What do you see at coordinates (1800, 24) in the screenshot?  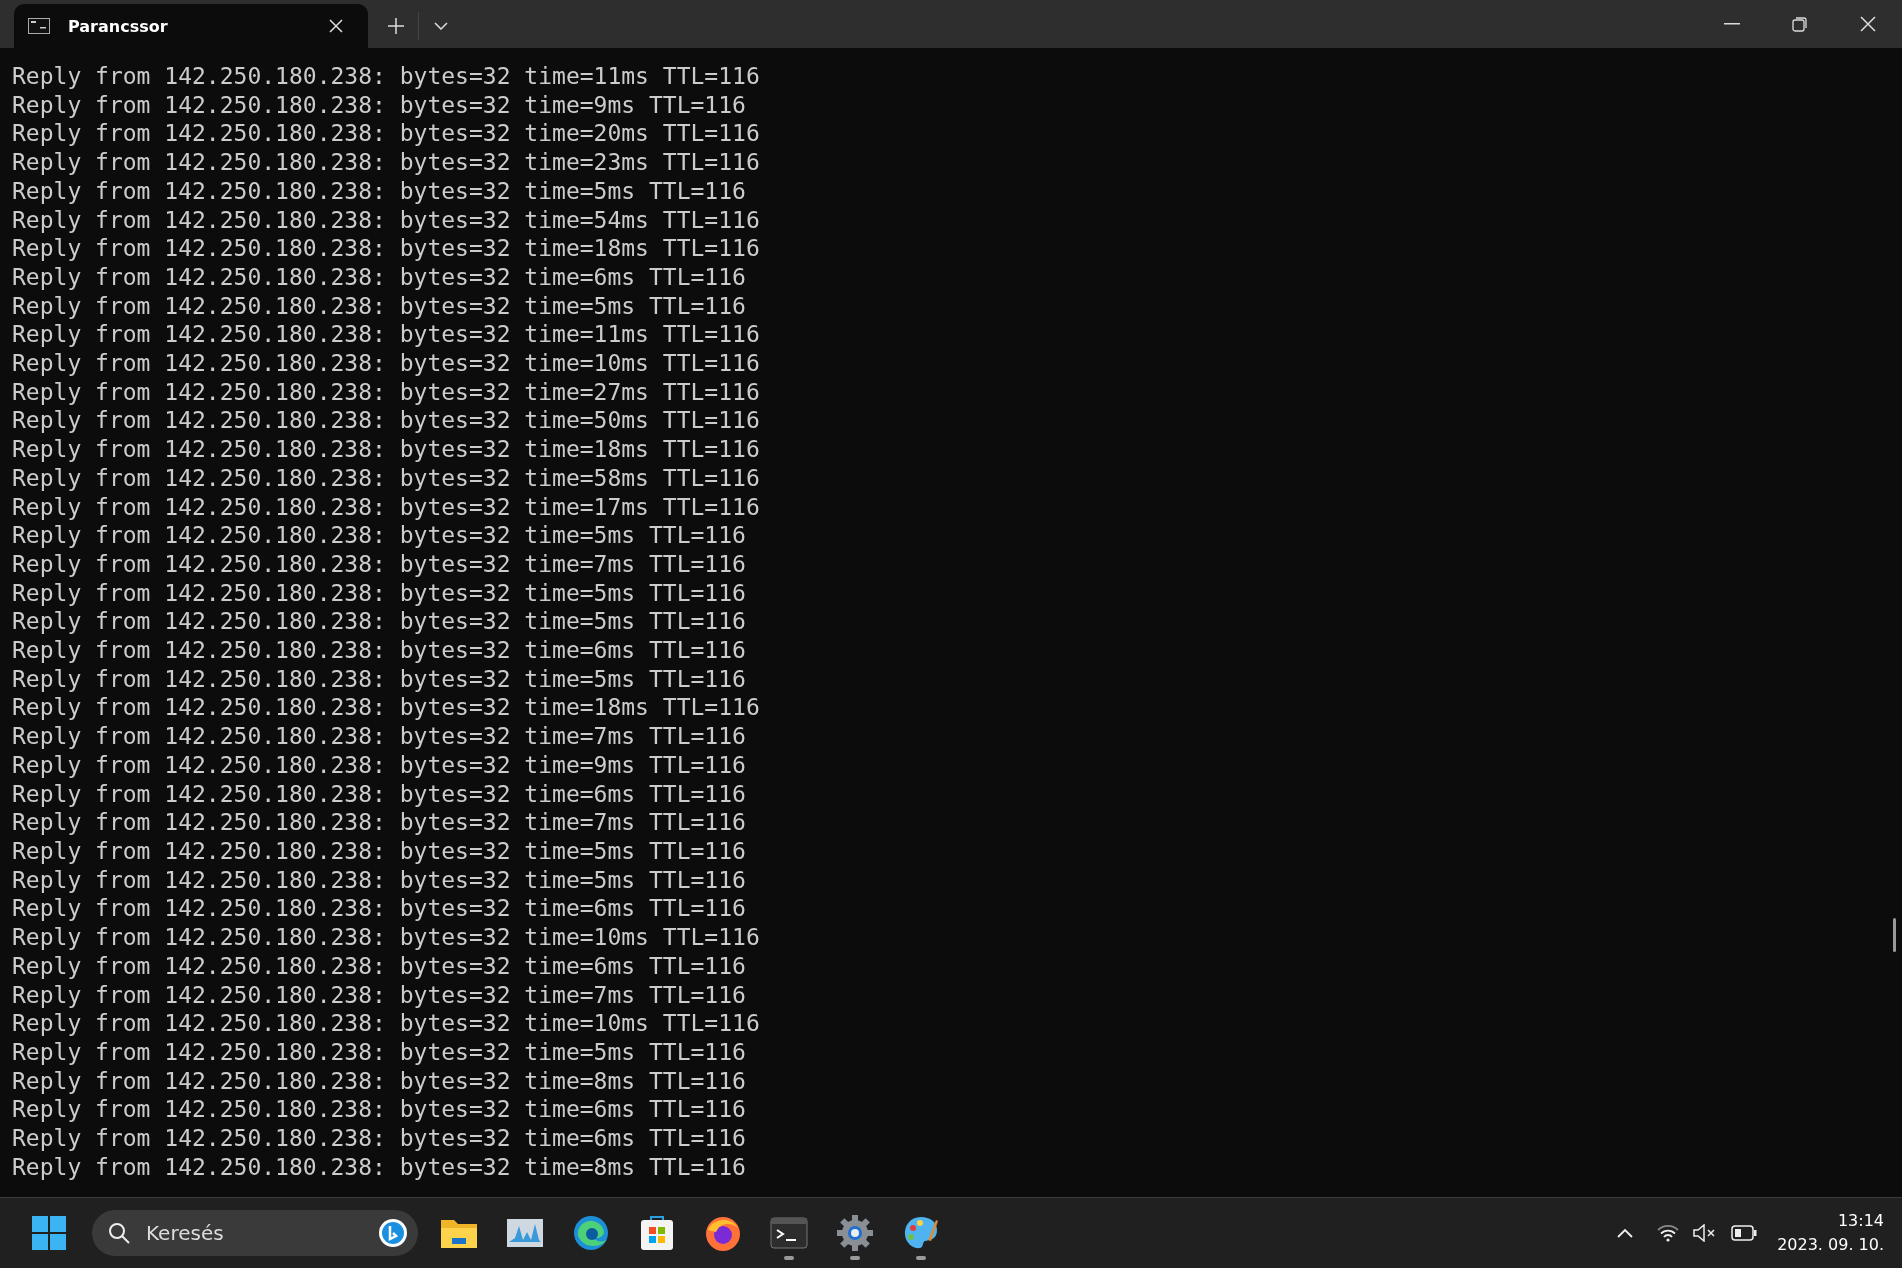 I see `restore-icon` at bounding box center [1800, 24].